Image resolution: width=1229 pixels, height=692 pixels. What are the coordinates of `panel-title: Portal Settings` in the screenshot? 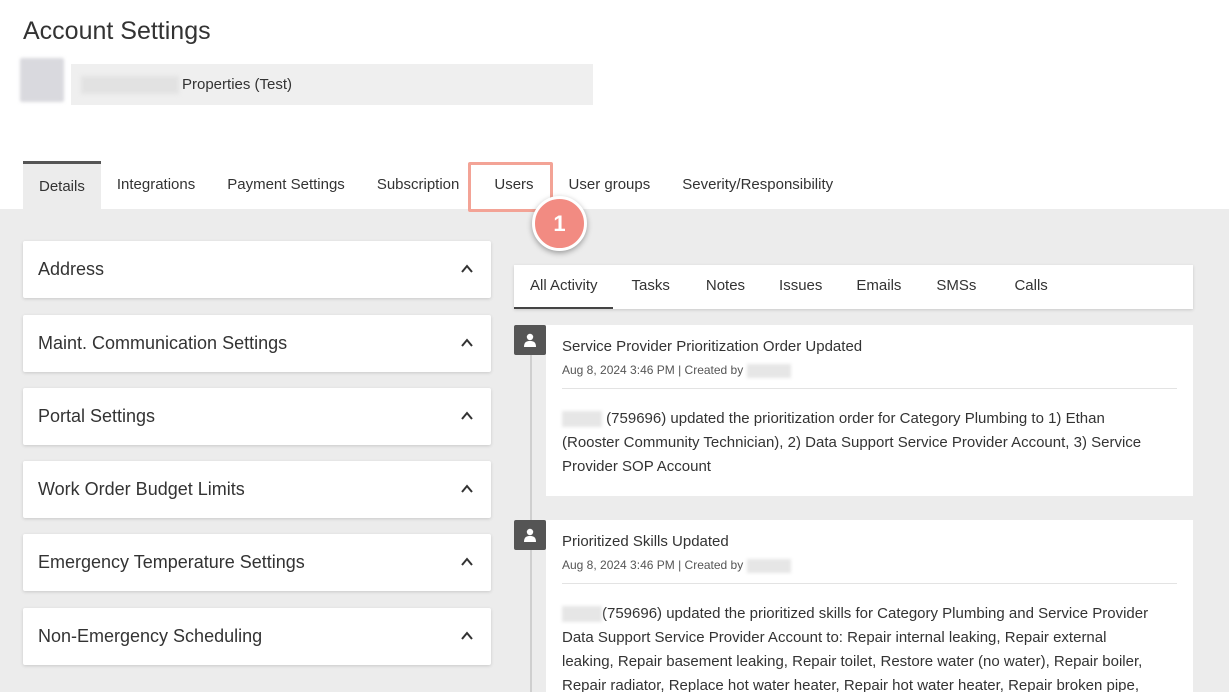 It's located at (97, 416).